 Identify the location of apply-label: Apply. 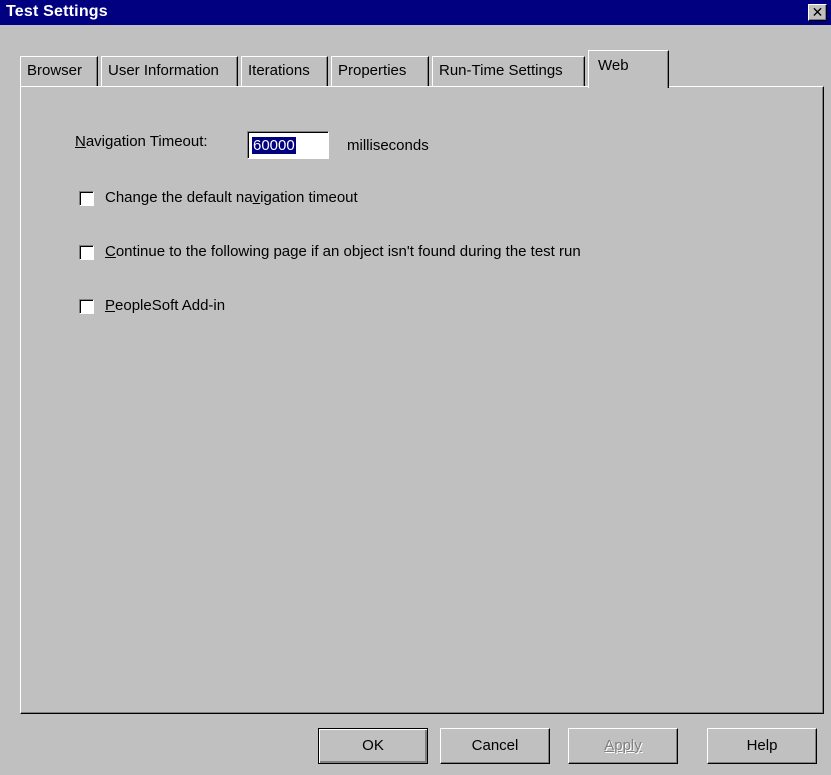
(623, 745).